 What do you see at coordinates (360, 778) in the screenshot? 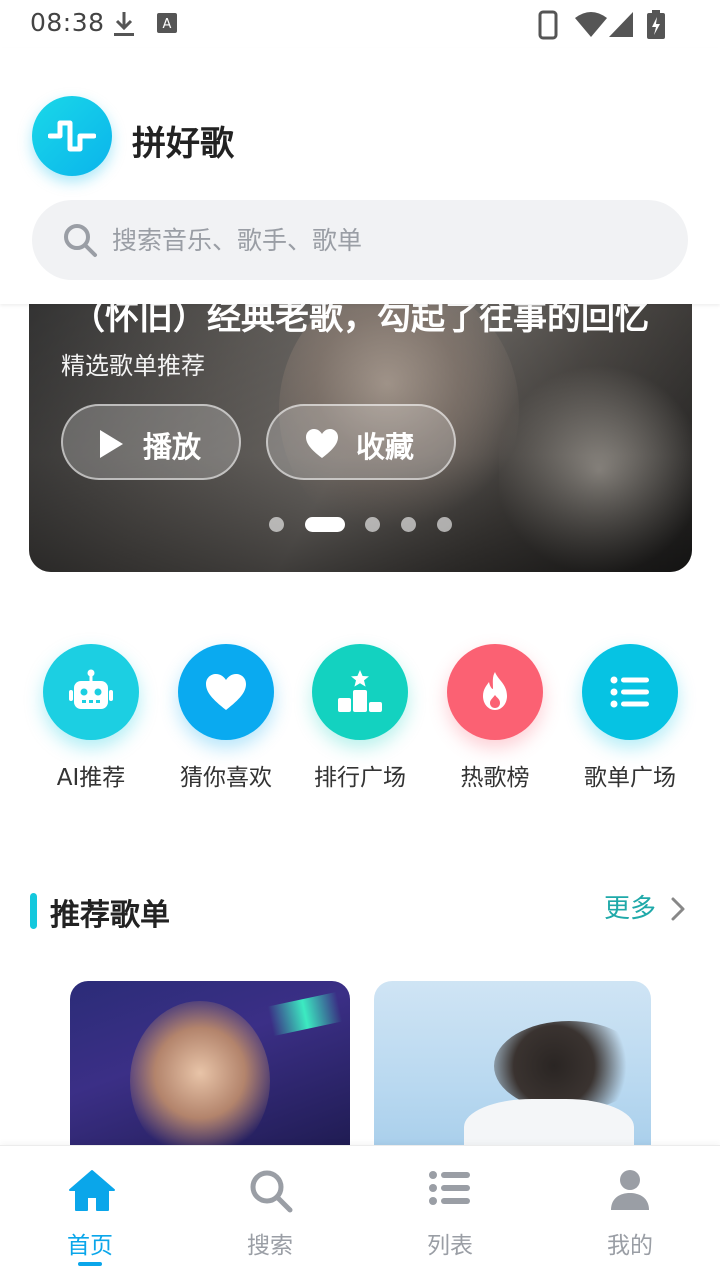
I see `quick-item-label: 排行广场` at bounding box center [360, 778].